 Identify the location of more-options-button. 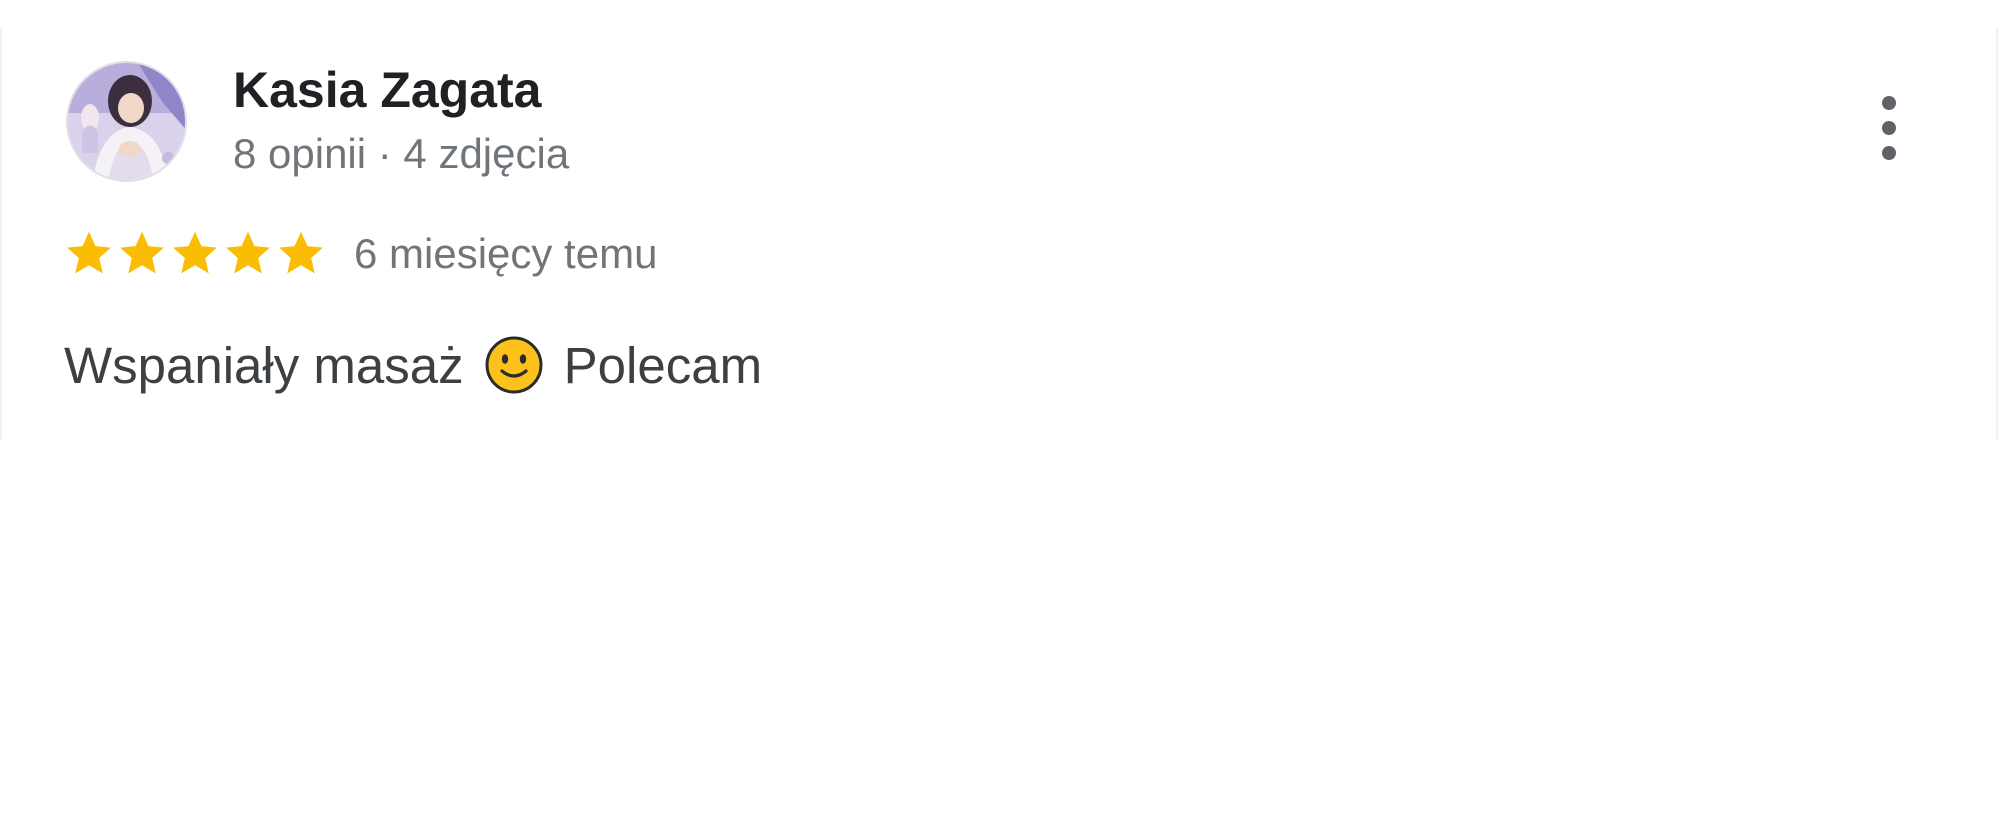
(1889, 128).